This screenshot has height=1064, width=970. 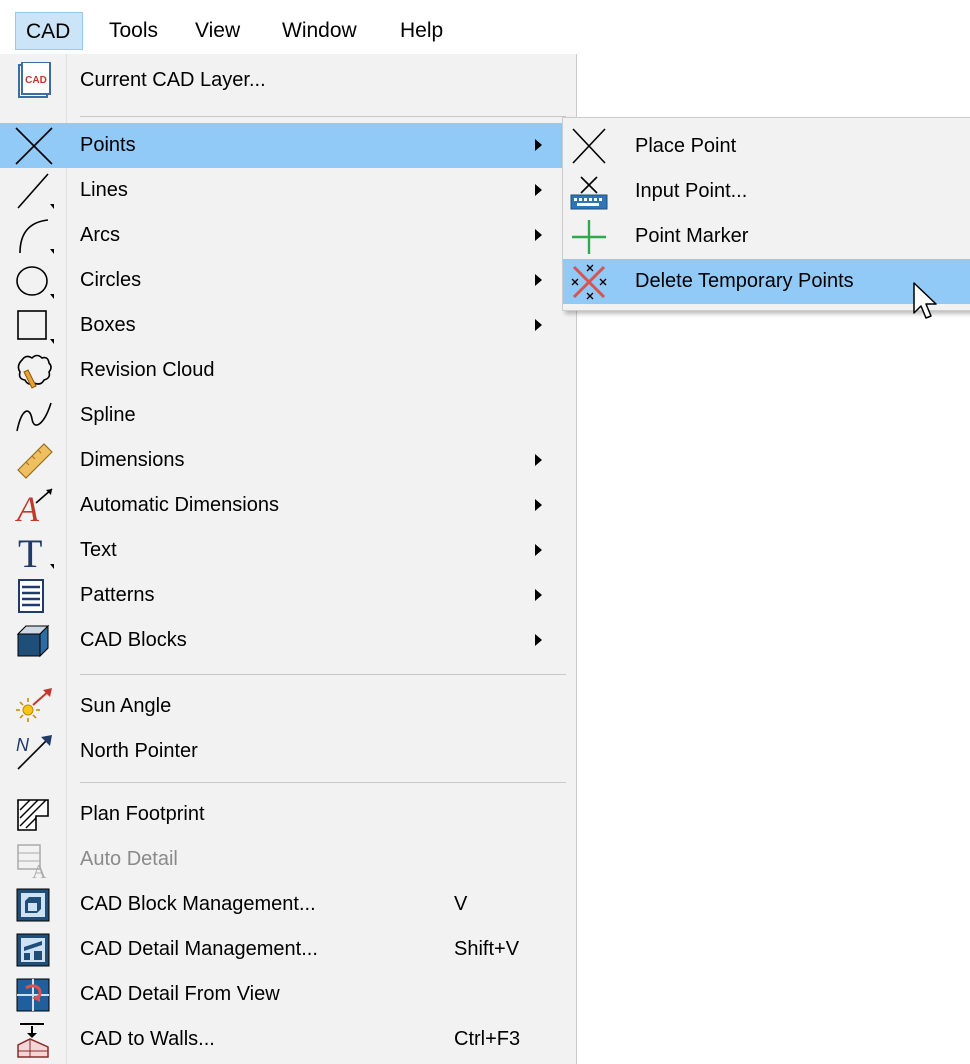 I want to click on menu-item-lines: Lines, so click(x=288, y=190).